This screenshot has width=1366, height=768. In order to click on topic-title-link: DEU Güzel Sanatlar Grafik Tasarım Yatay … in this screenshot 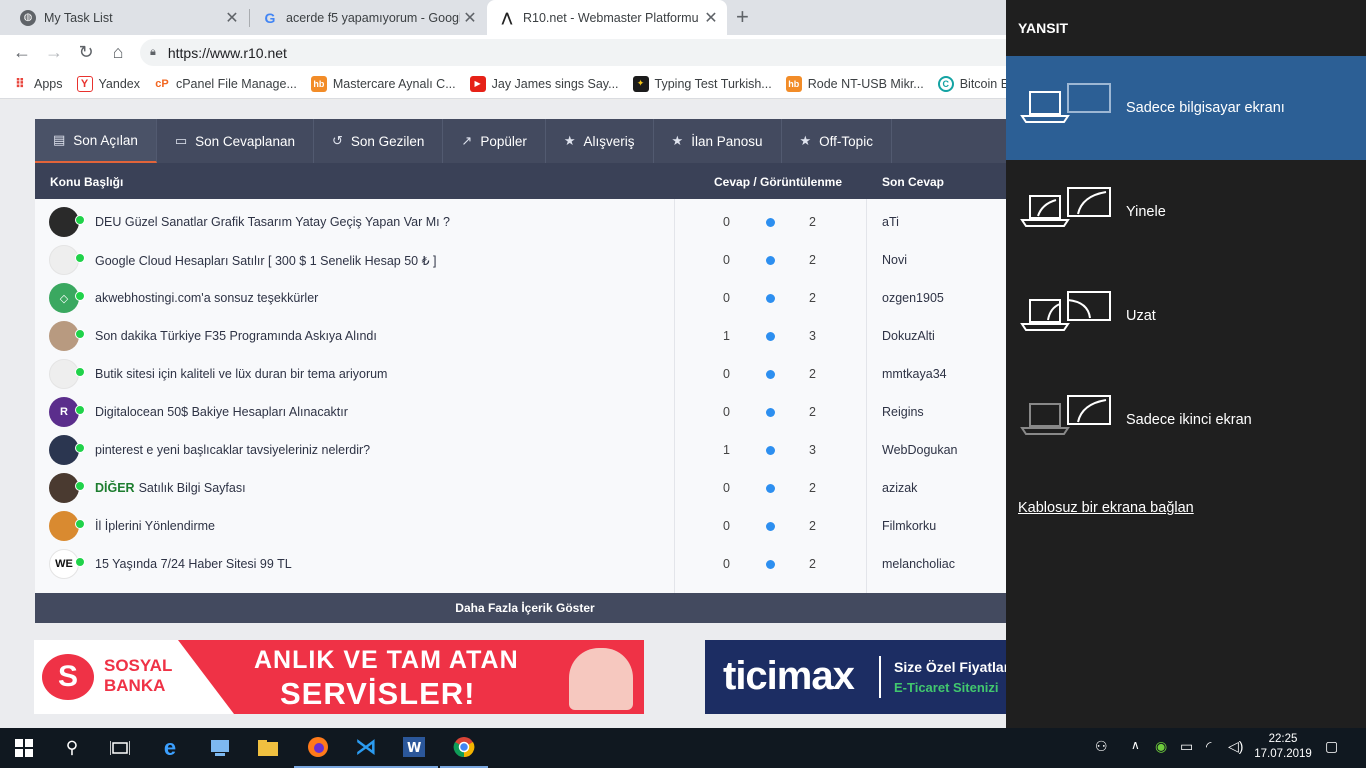, I will do `click(272, 222)`.